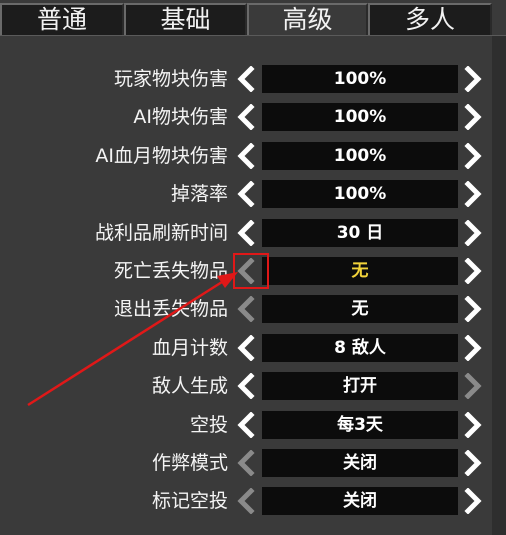  Describe the element at coordinates (189, 501) in the screenshot. I see `setting-label: 标记空投` at that location.